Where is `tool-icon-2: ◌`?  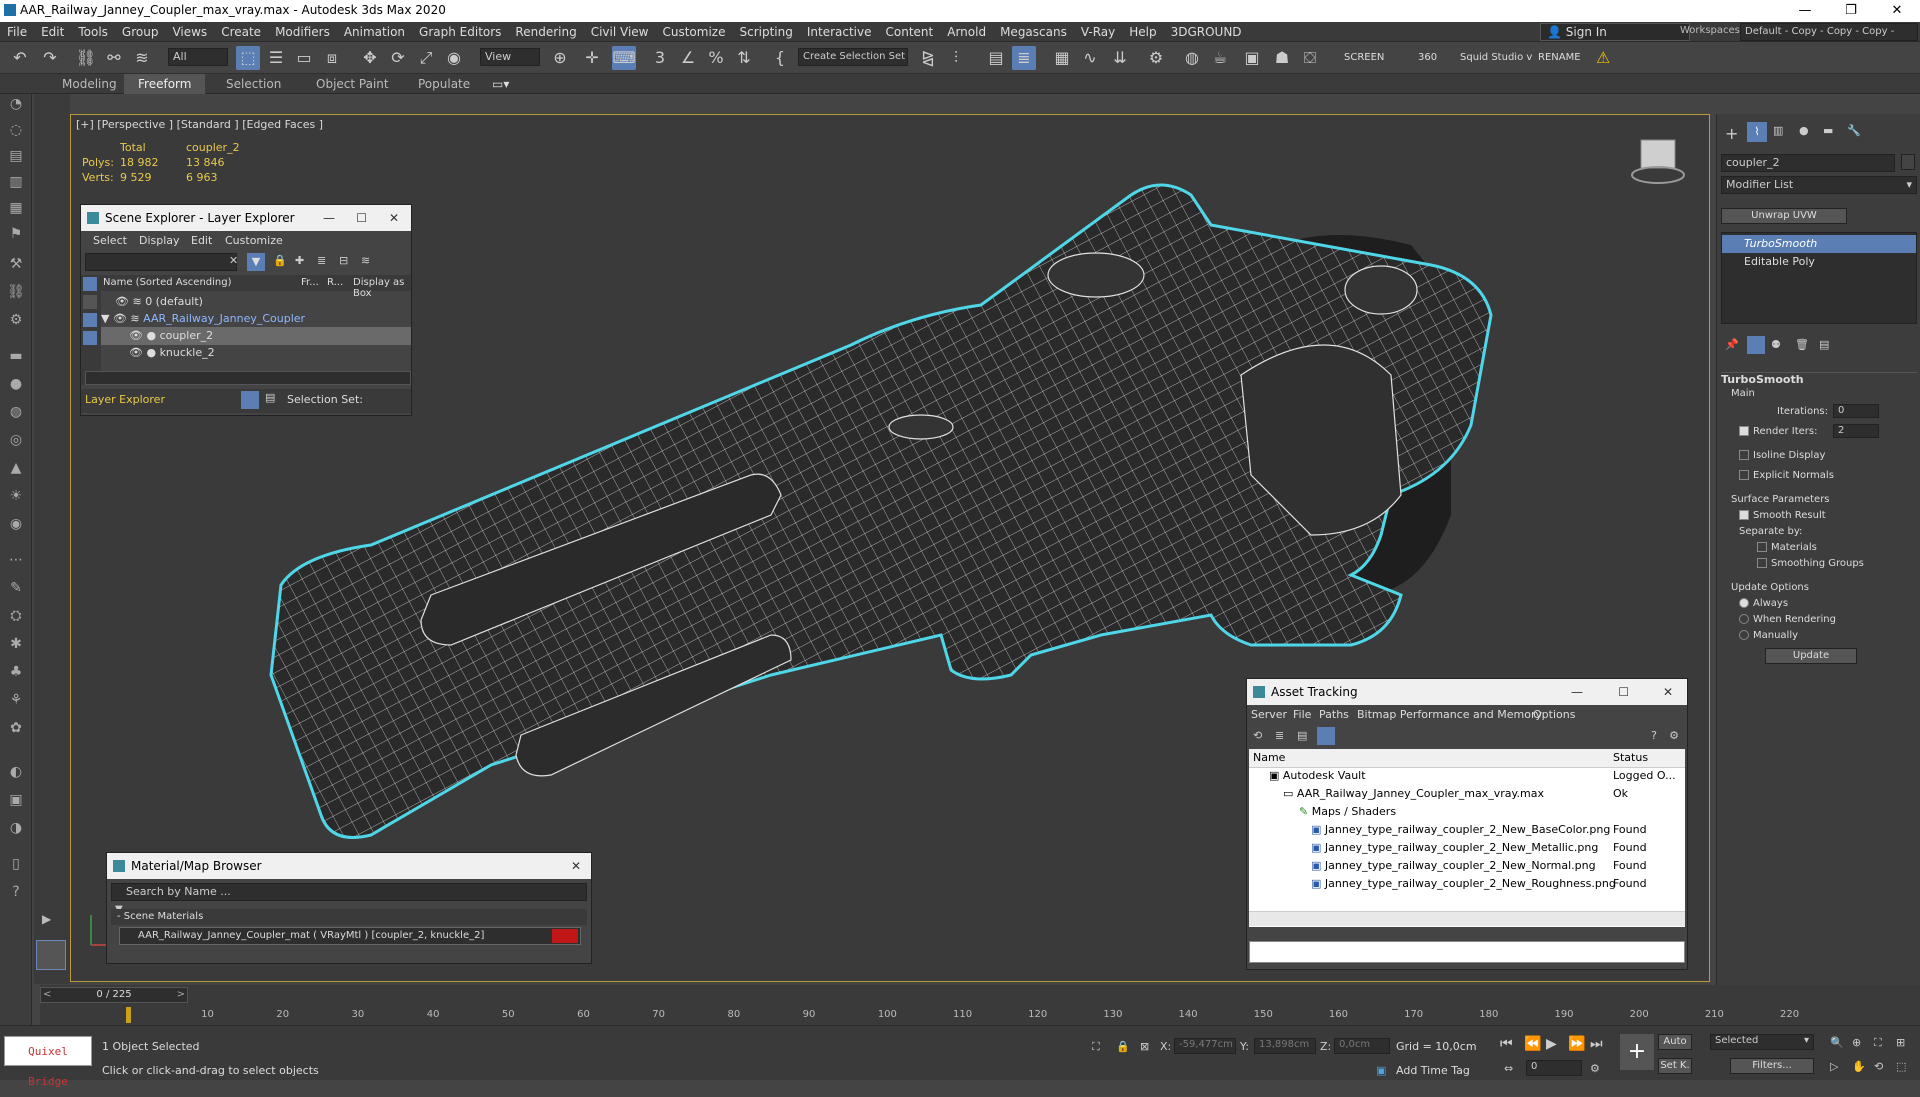
tool-icon-2: ◌ is located at coordinates (16, 130).